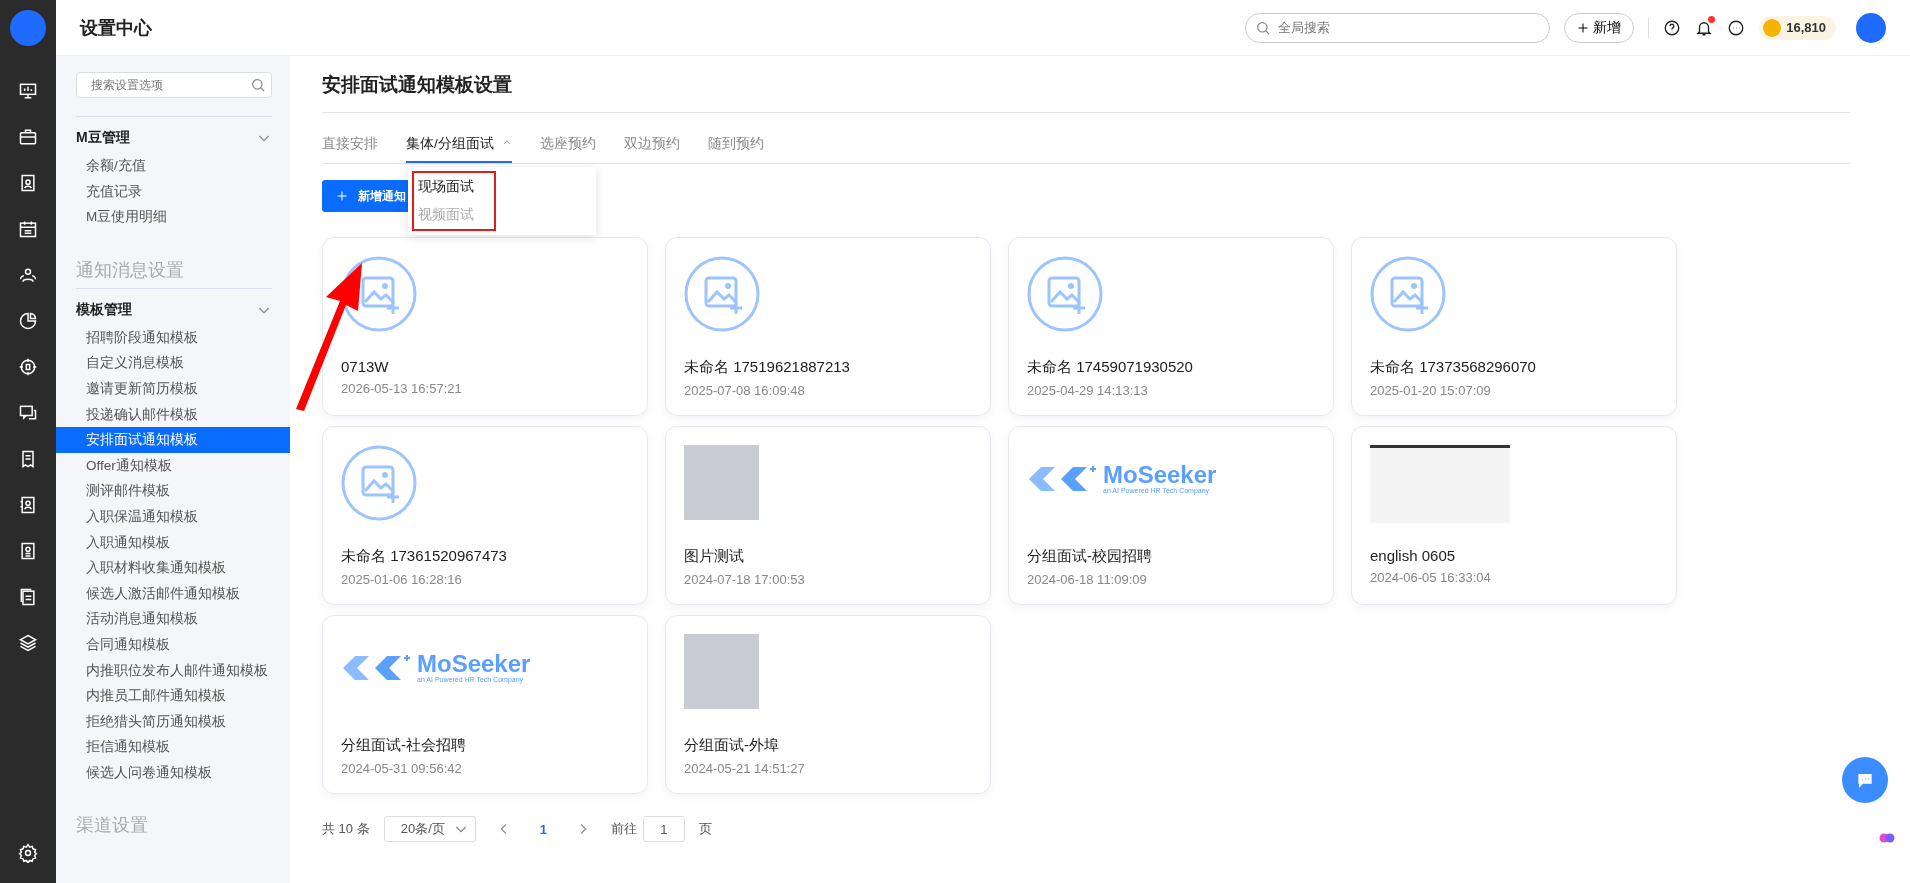 The width and height of the screenshot is (1910, 883). I want to click on briefcase-icon, so click(28, 137).